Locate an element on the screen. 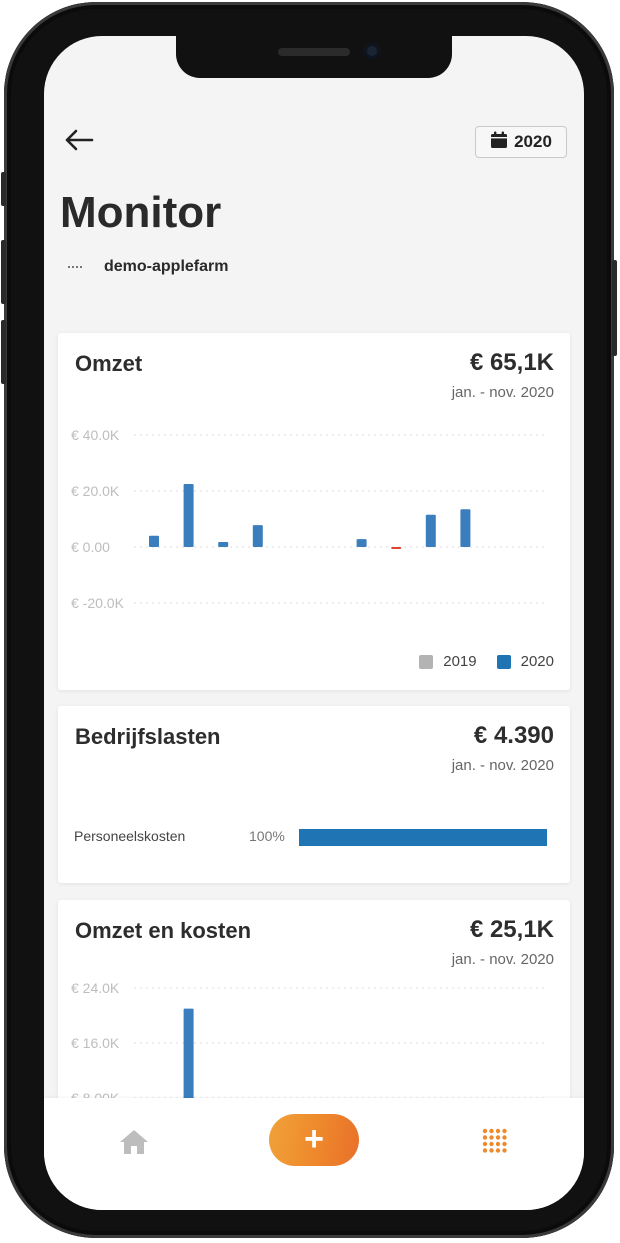 This screenshot has height=1243, width=620. y-tick-label: € 24.0K is located at coordinates (95, 988).